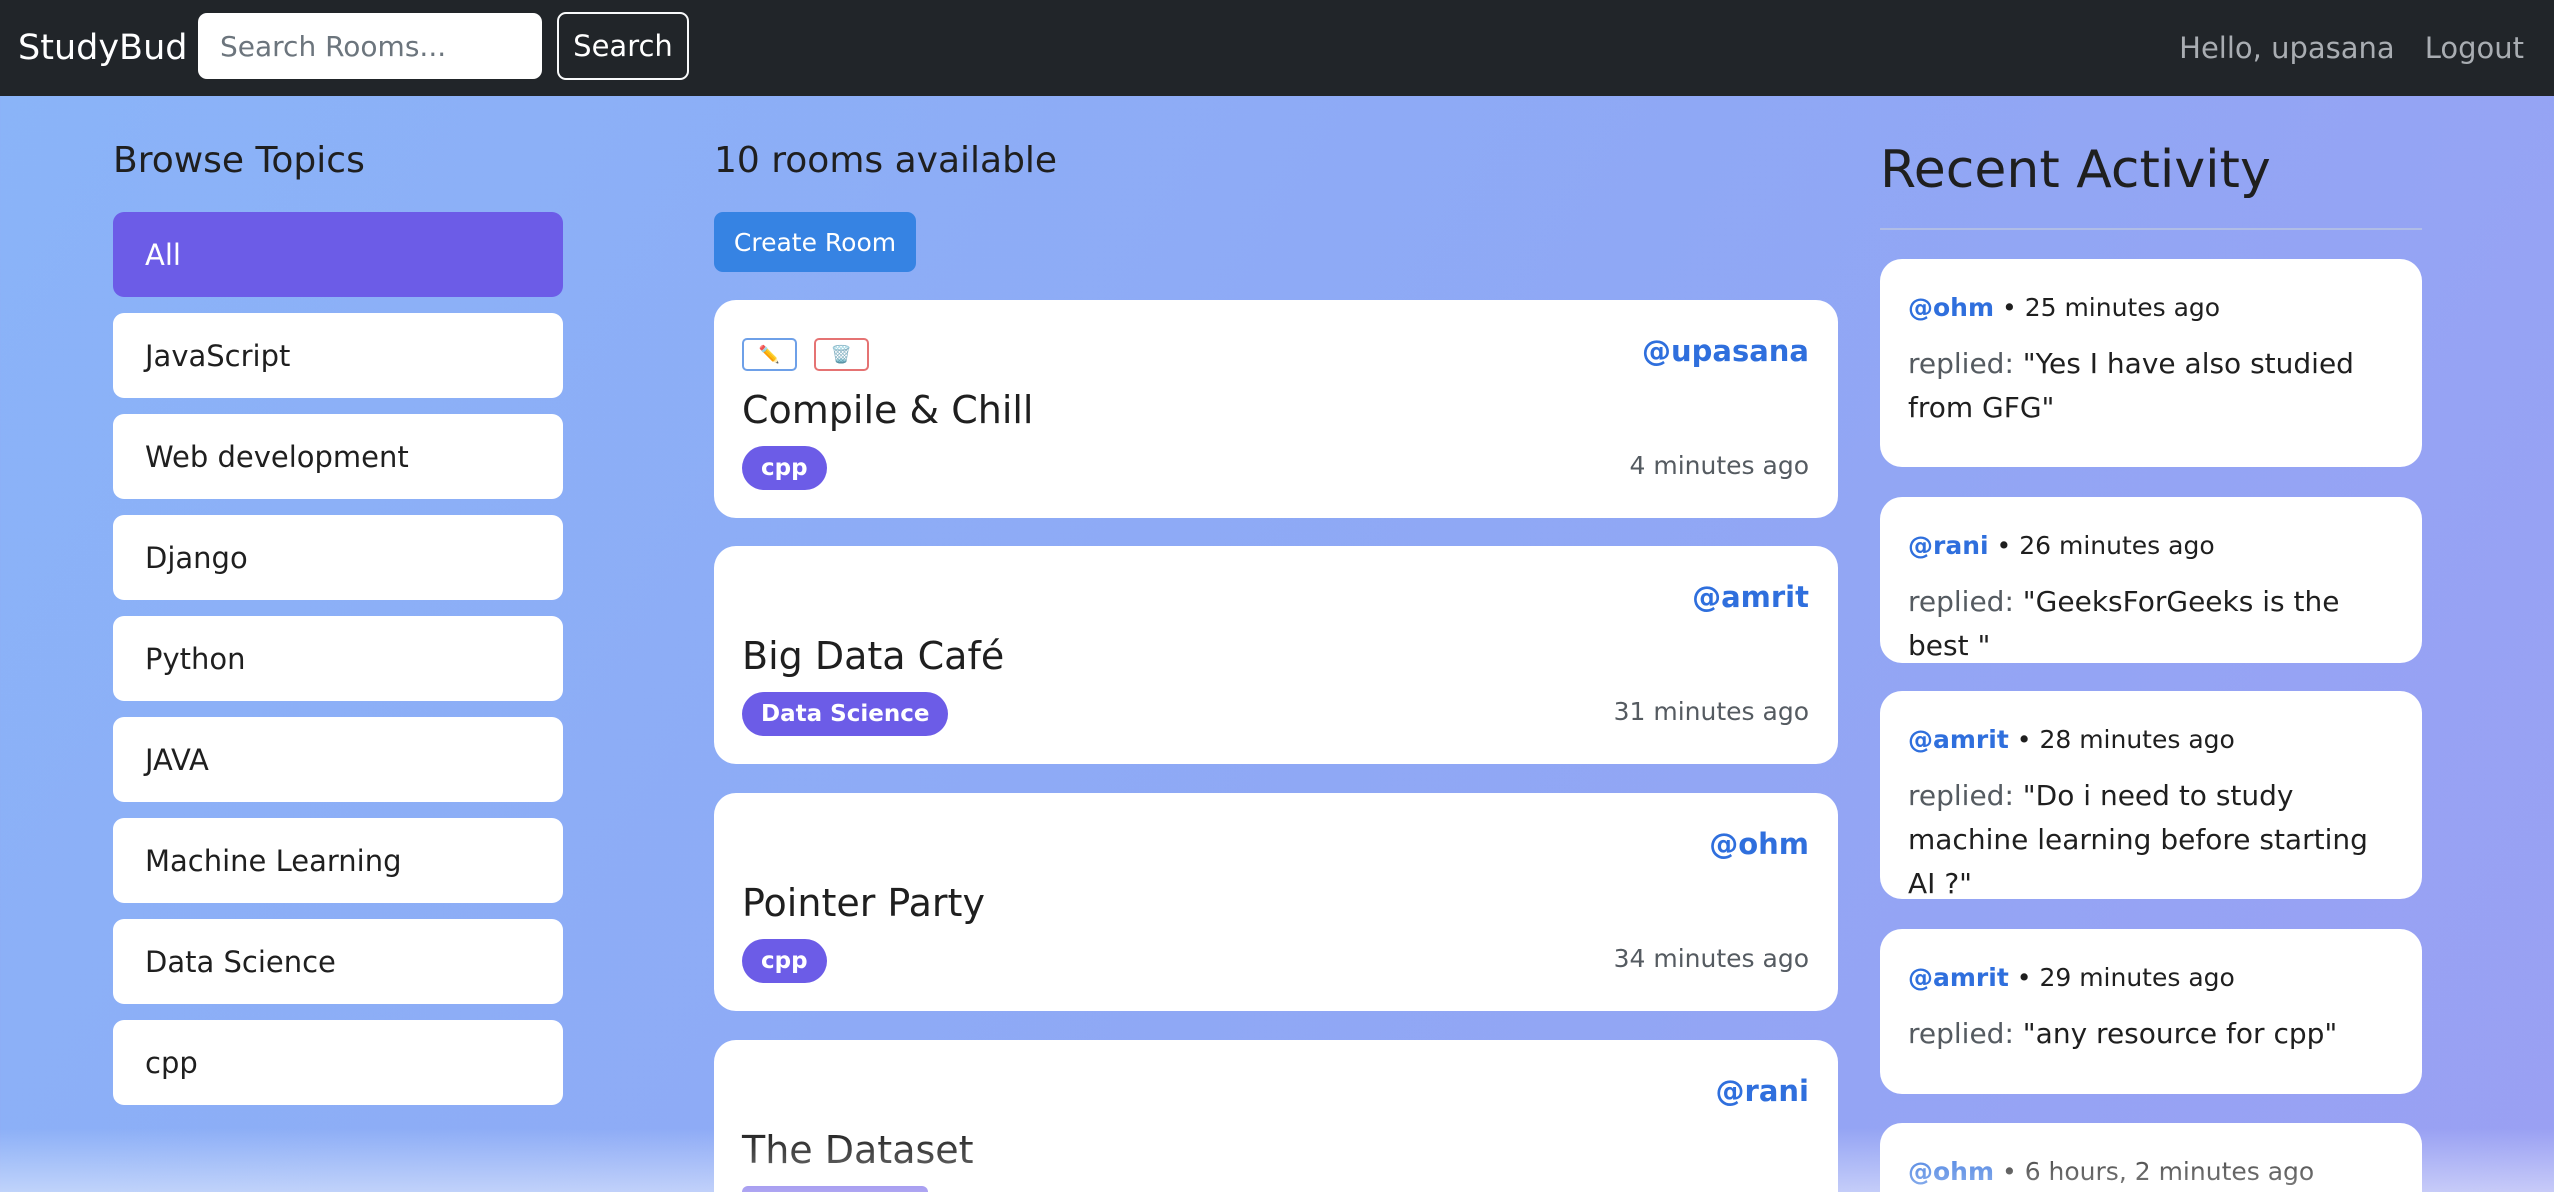 The height and width of the screenshot is (1192, 2554). Describe the element at coordinates (835, 1189) in the screenshot. I see `room-topic-badge` at that location.